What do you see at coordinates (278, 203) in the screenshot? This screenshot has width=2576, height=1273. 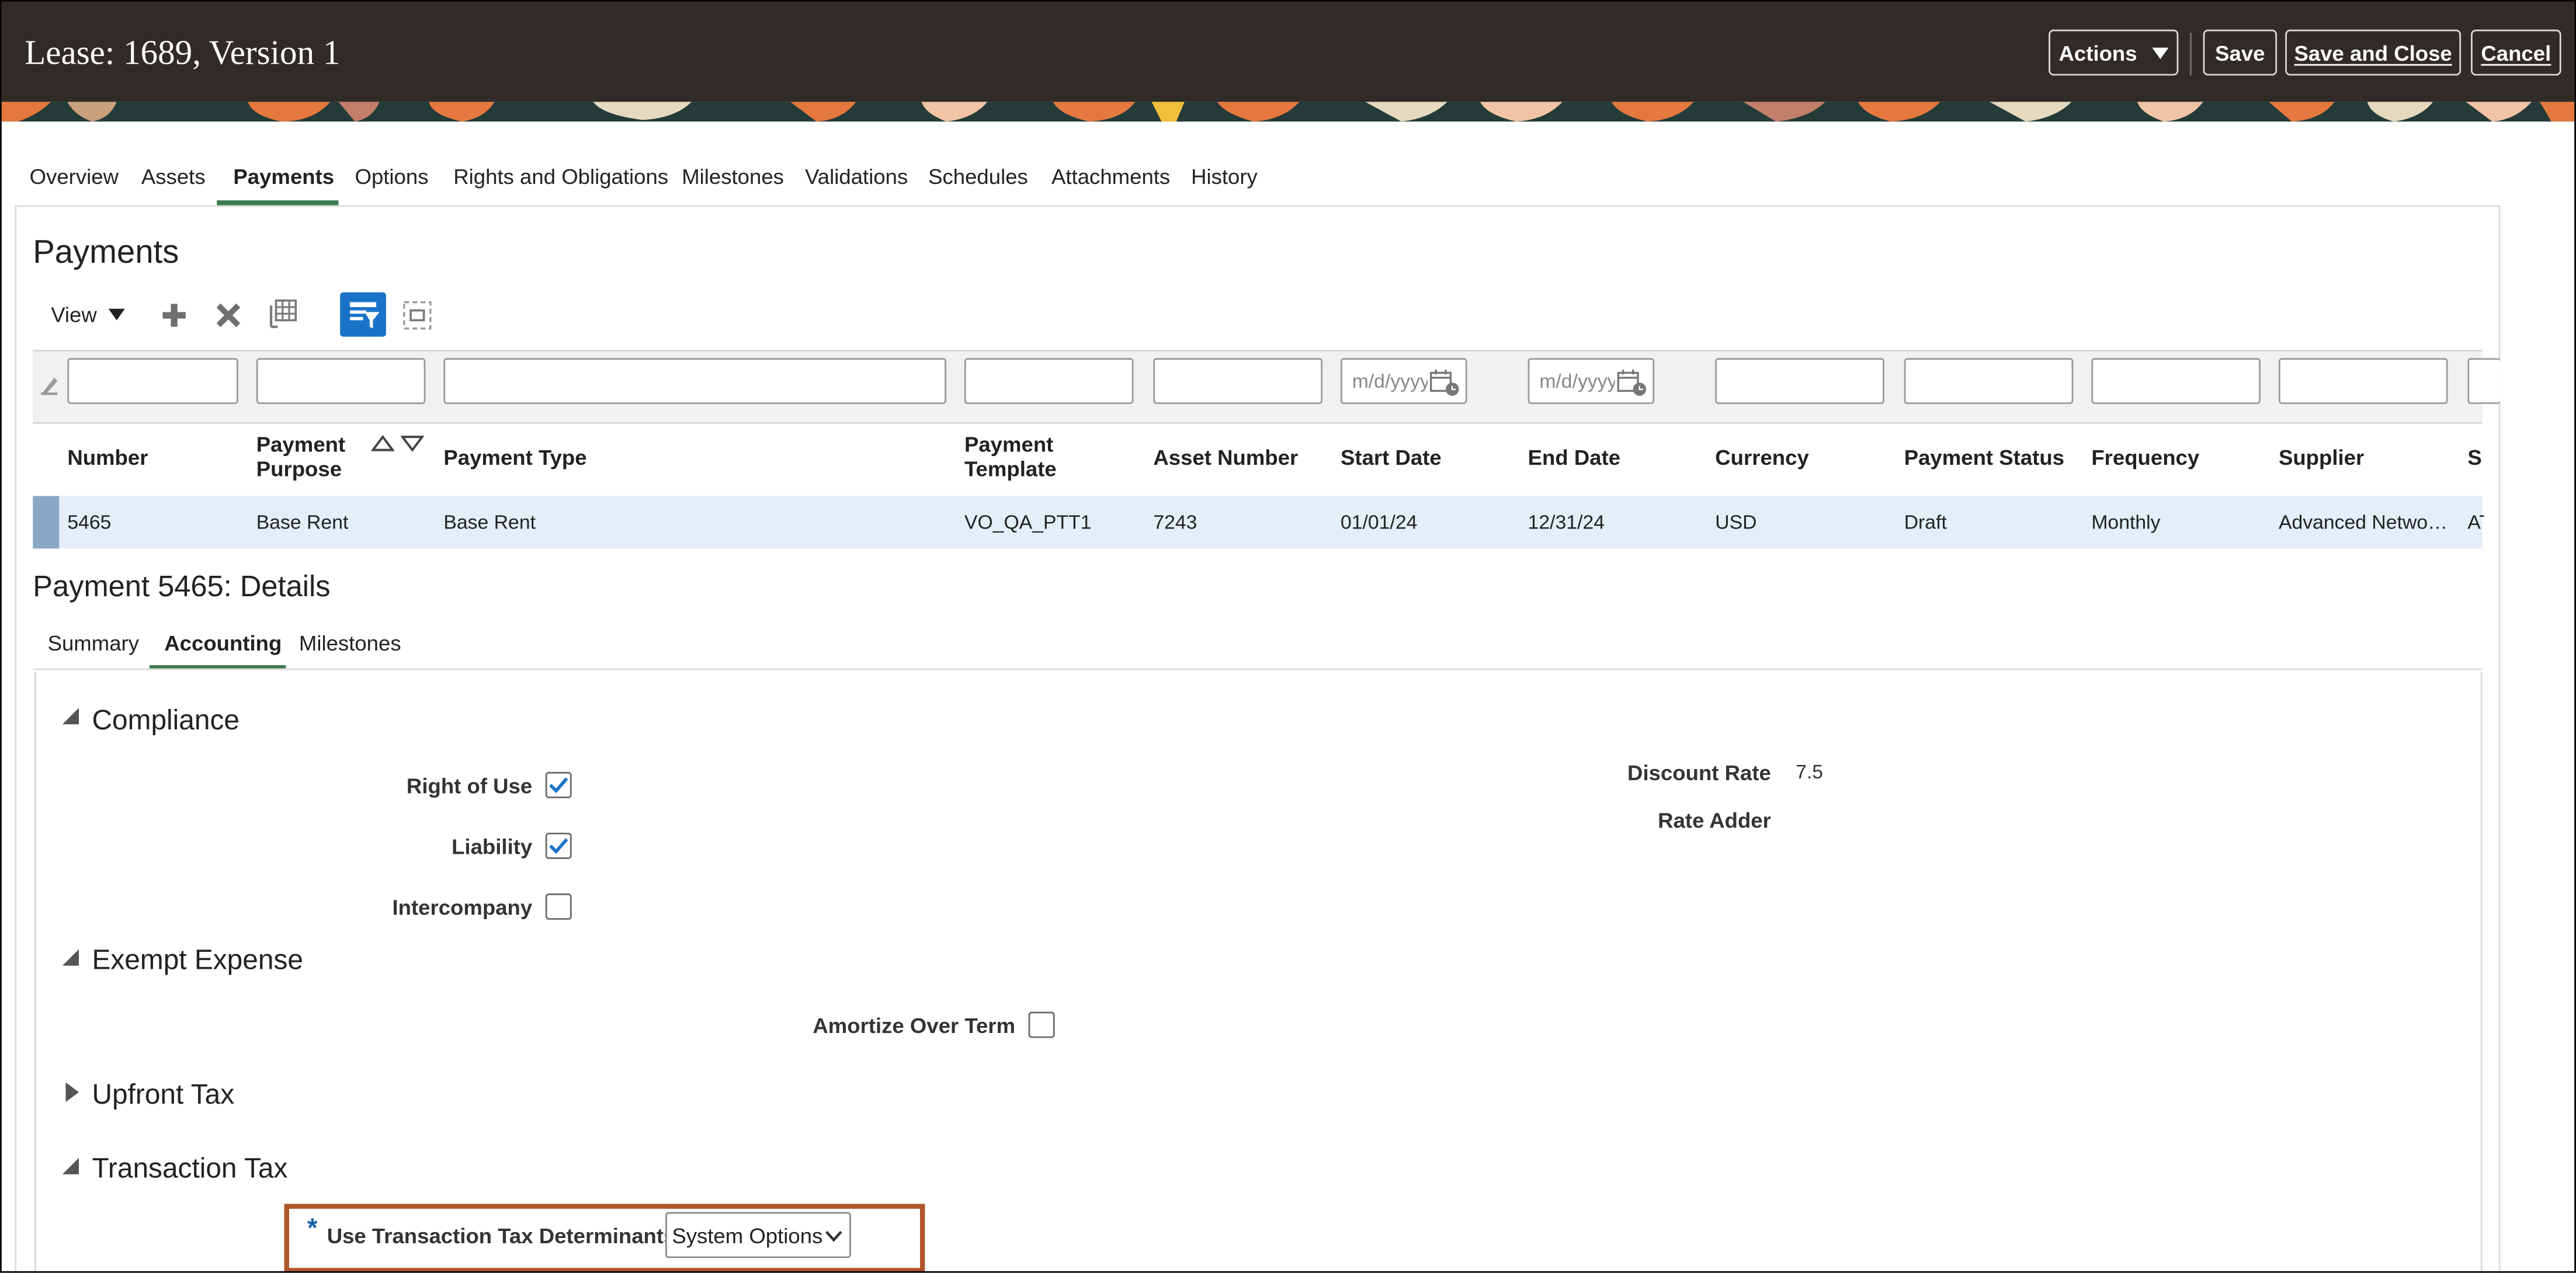 I see `active-tab-indicator` at bounding box center [278, 203].